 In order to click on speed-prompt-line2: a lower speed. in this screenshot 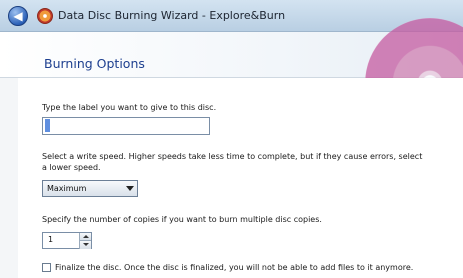, I will do `click(71, 167)`.